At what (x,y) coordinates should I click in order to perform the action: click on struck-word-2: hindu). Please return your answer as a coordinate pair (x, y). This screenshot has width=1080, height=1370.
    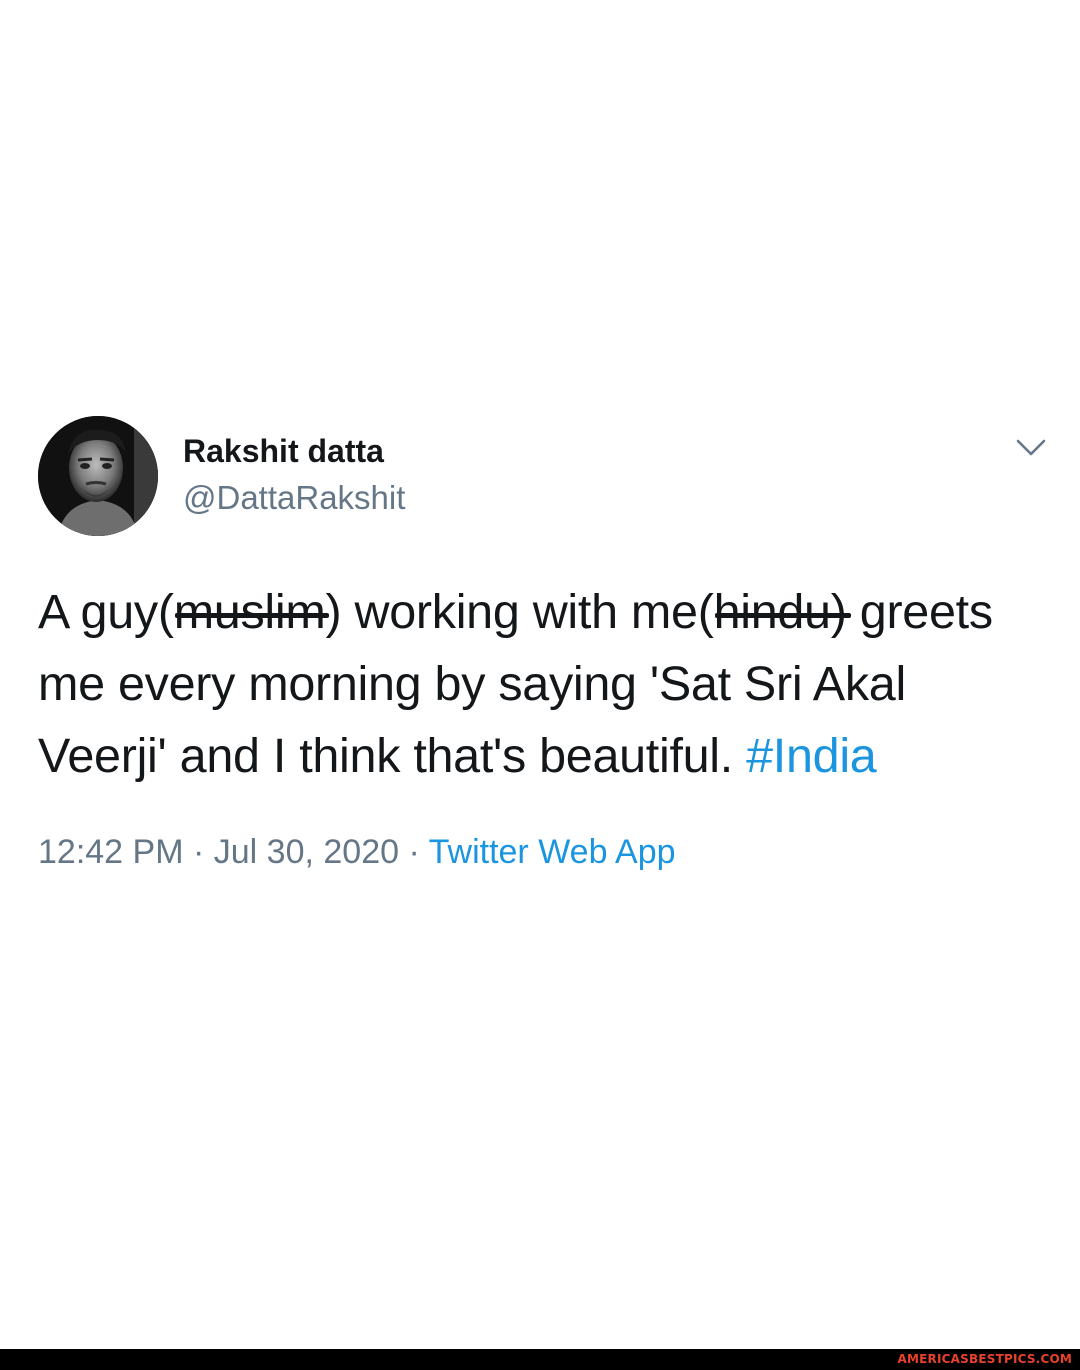
    Looking at the image, I should click on (782, 612).